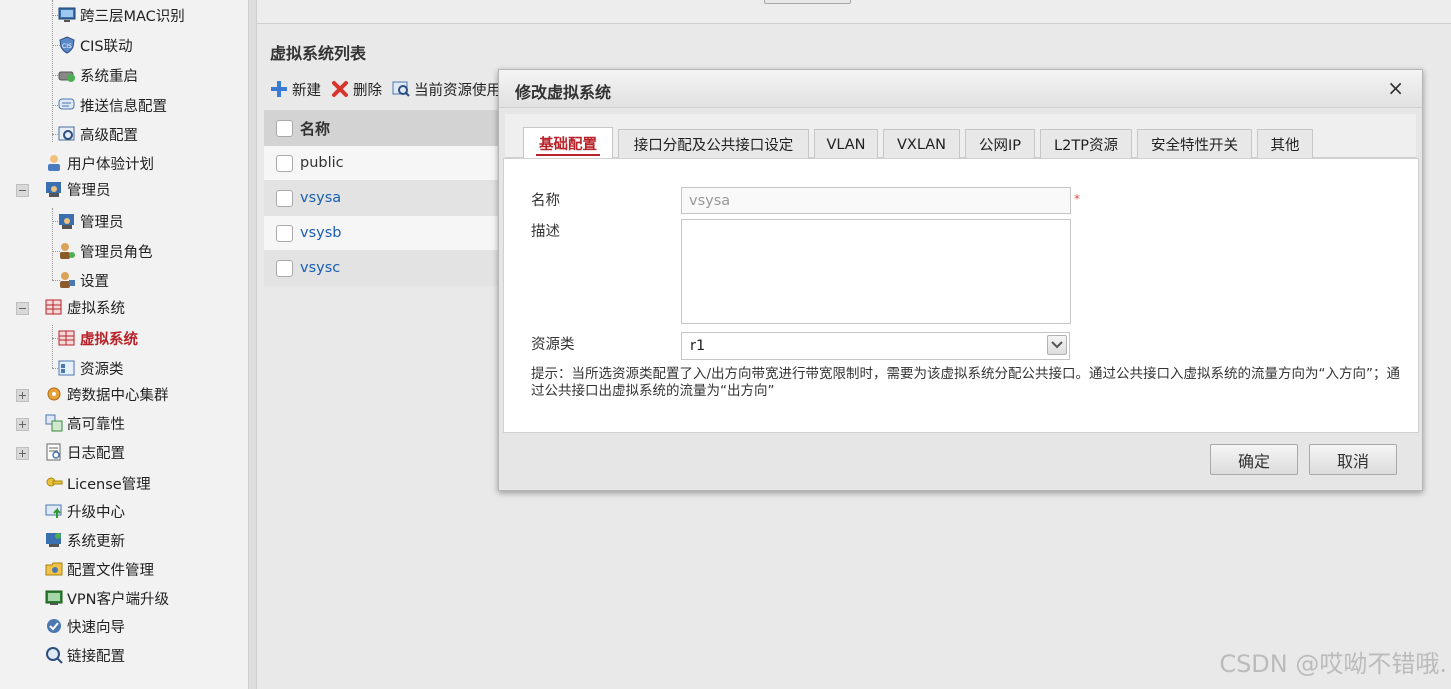  Describe the element at coordinates (1285, 144) in the screenshot. I see `tab-other: 其他` at that location.